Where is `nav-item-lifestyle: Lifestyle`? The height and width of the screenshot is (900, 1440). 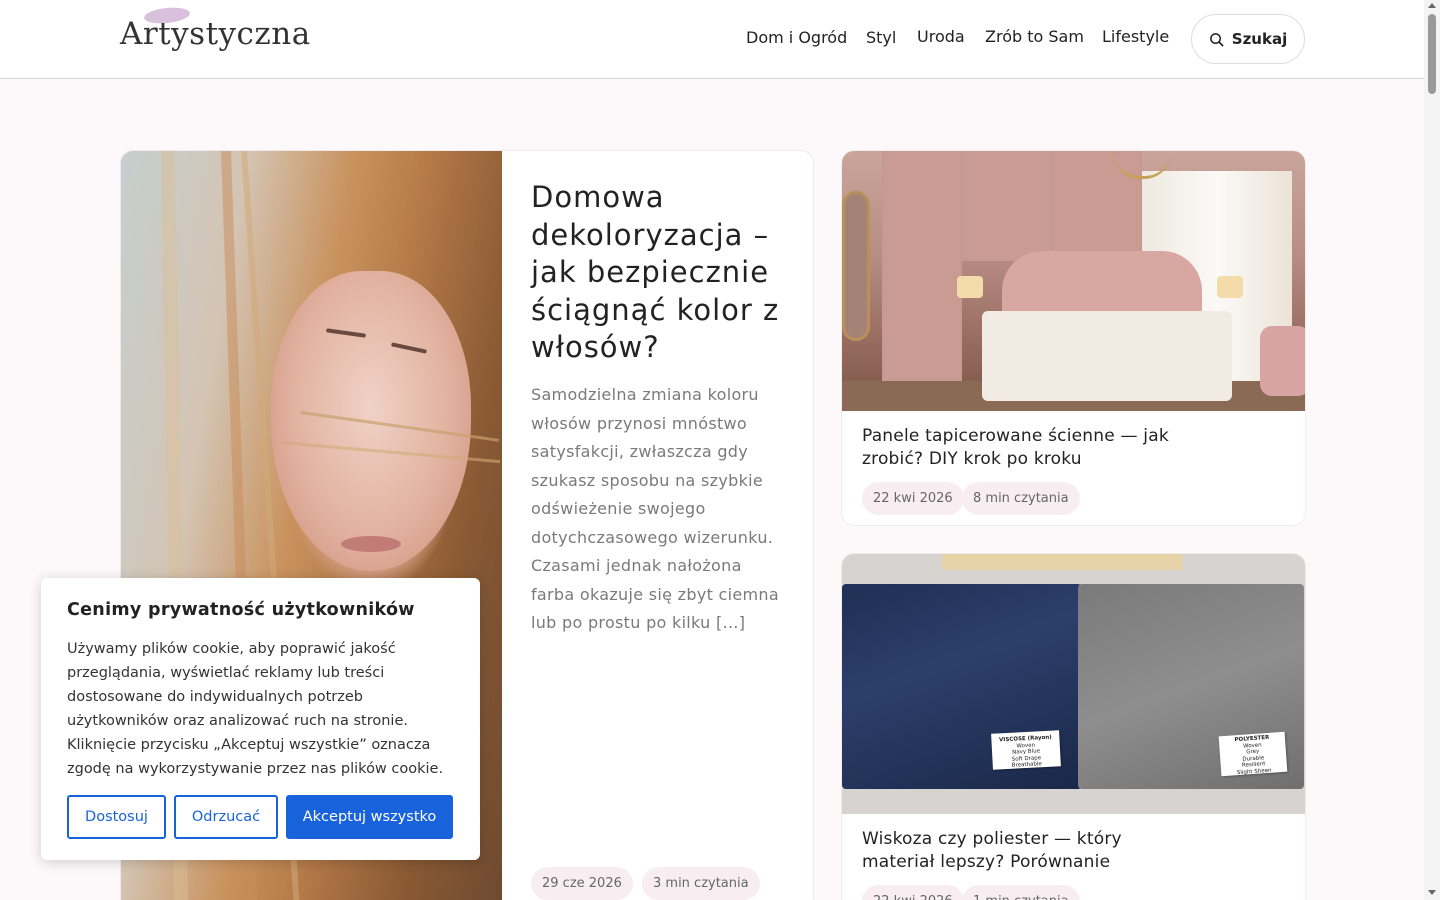
nav-item-lifestyle: Lifestyle is located at coordinates (1135, 36).